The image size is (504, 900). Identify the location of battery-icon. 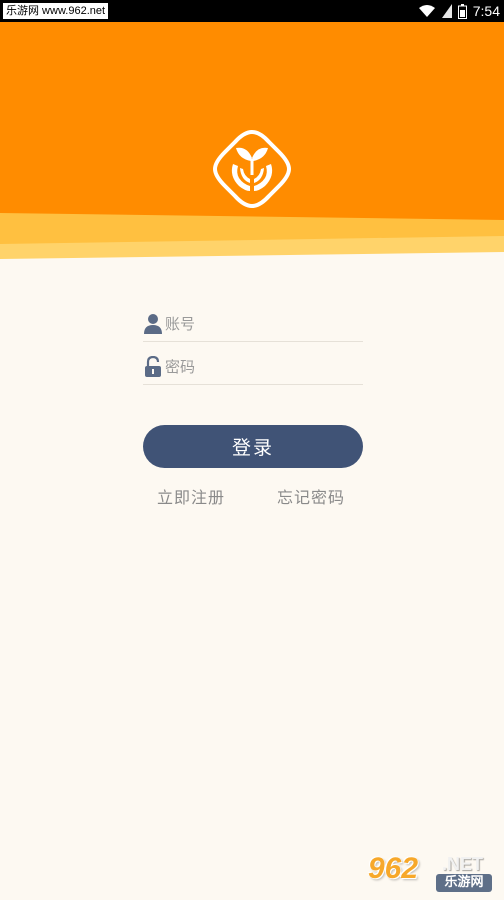
(462, 11).